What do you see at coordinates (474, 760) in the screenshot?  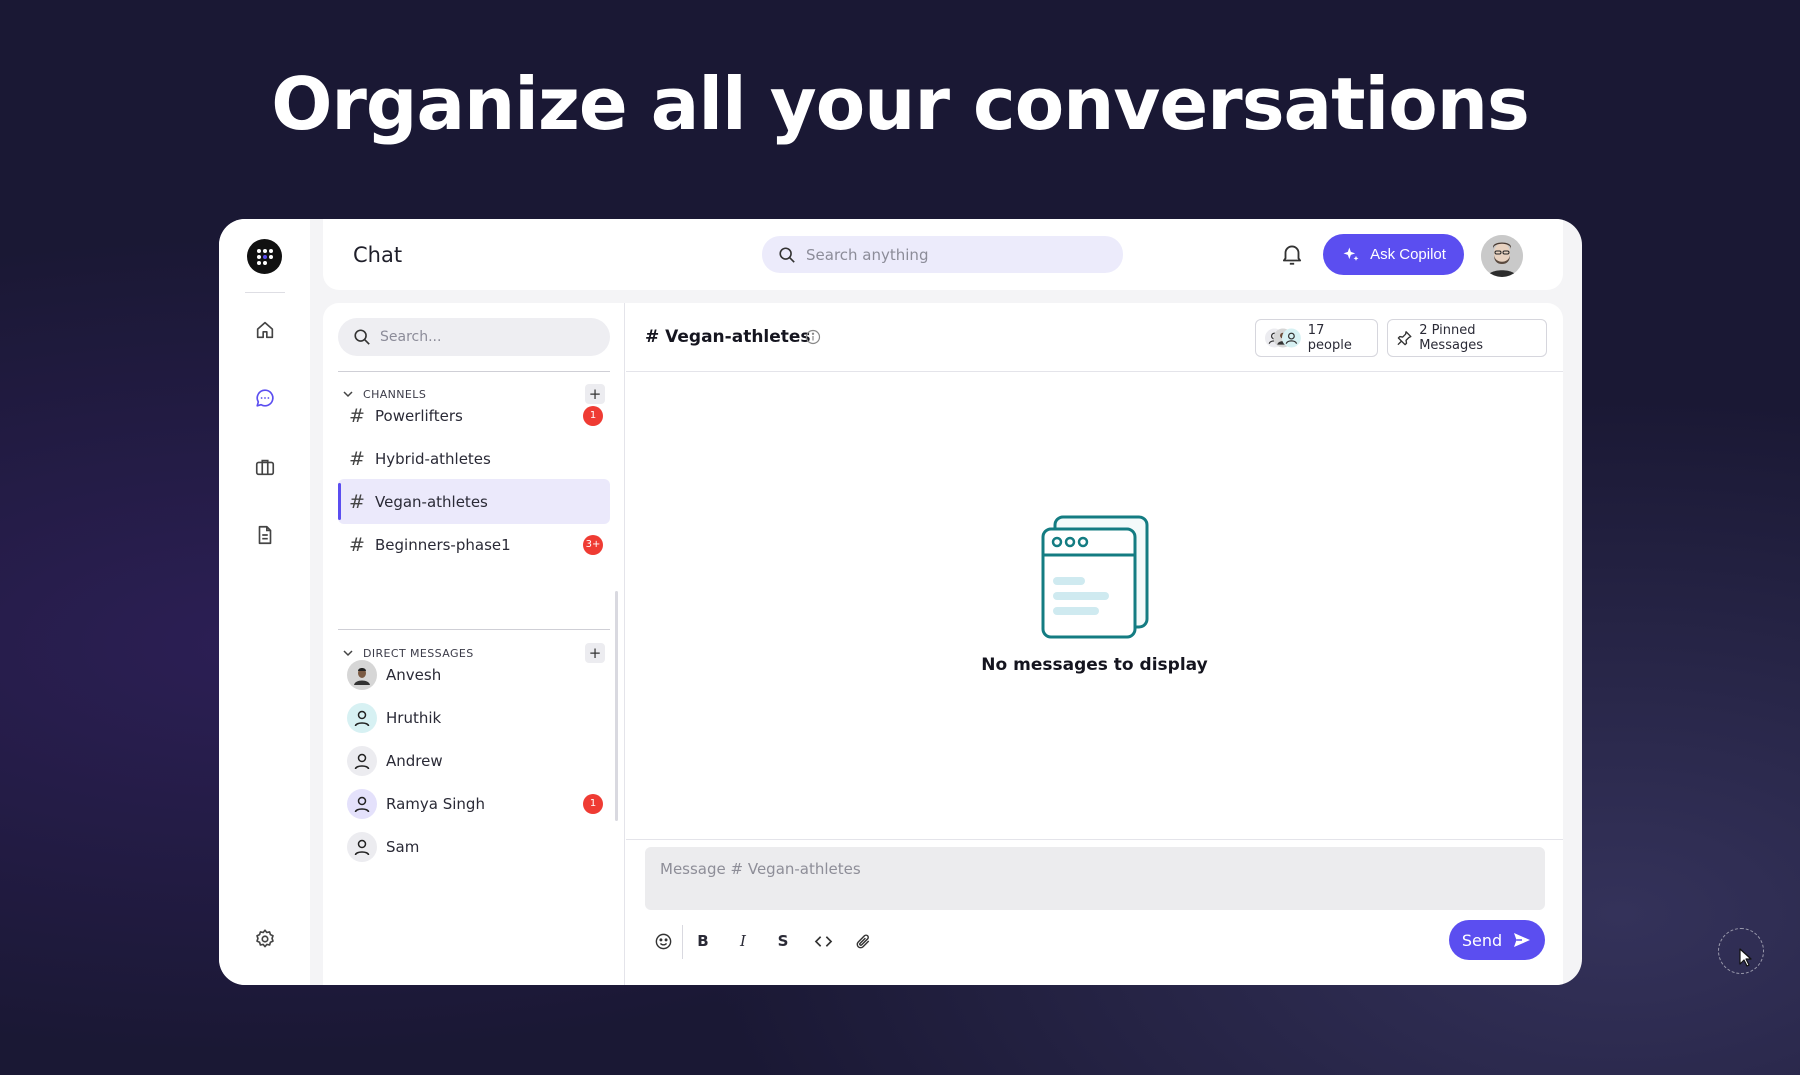 I see `dm-item-andrew: Andrew` at bounding box center [474, 760].